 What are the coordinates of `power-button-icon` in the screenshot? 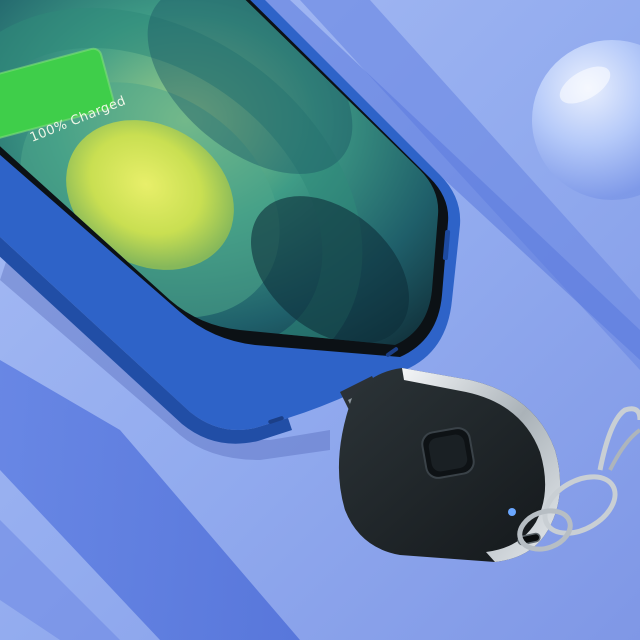 It's located at (448, 453).